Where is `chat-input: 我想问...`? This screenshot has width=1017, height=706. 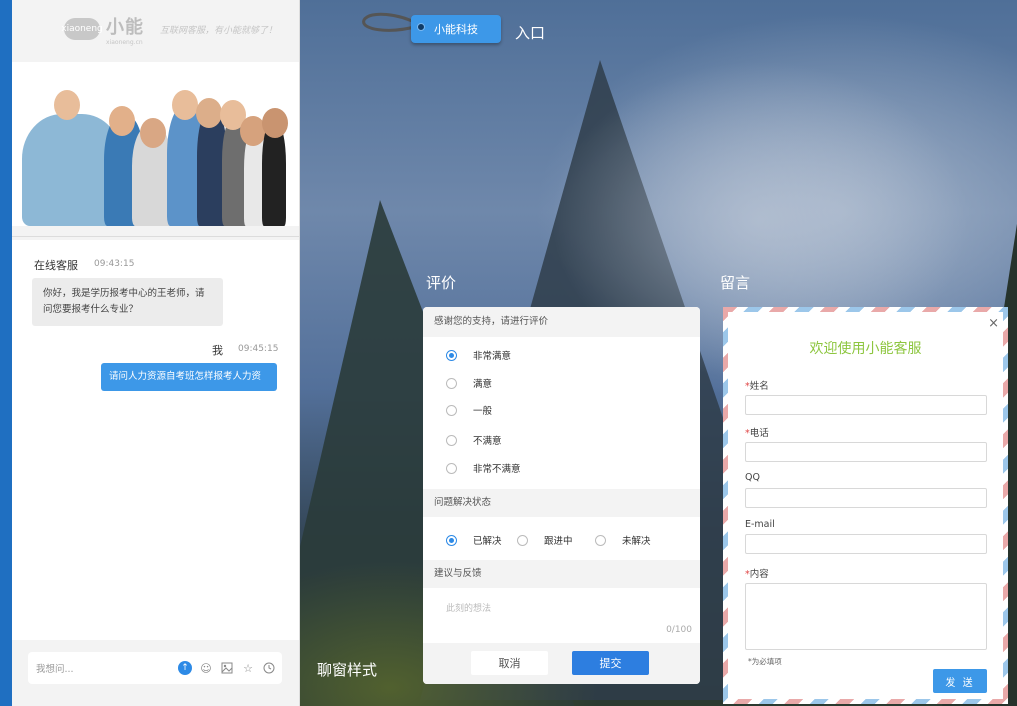
chat-input: 我想问... is located at coordinates (103, 668).